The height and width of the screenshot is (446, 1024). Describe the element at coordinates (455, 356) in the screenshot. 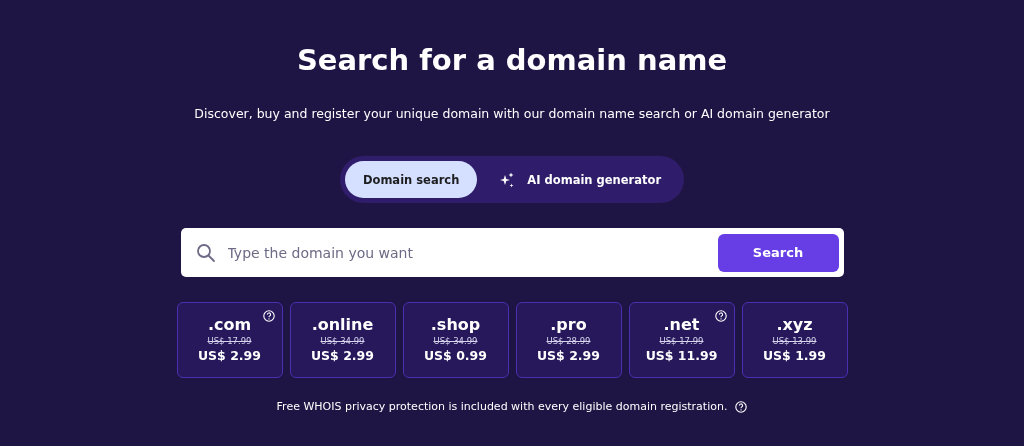

I see `price: US$ 0.99` at that location.